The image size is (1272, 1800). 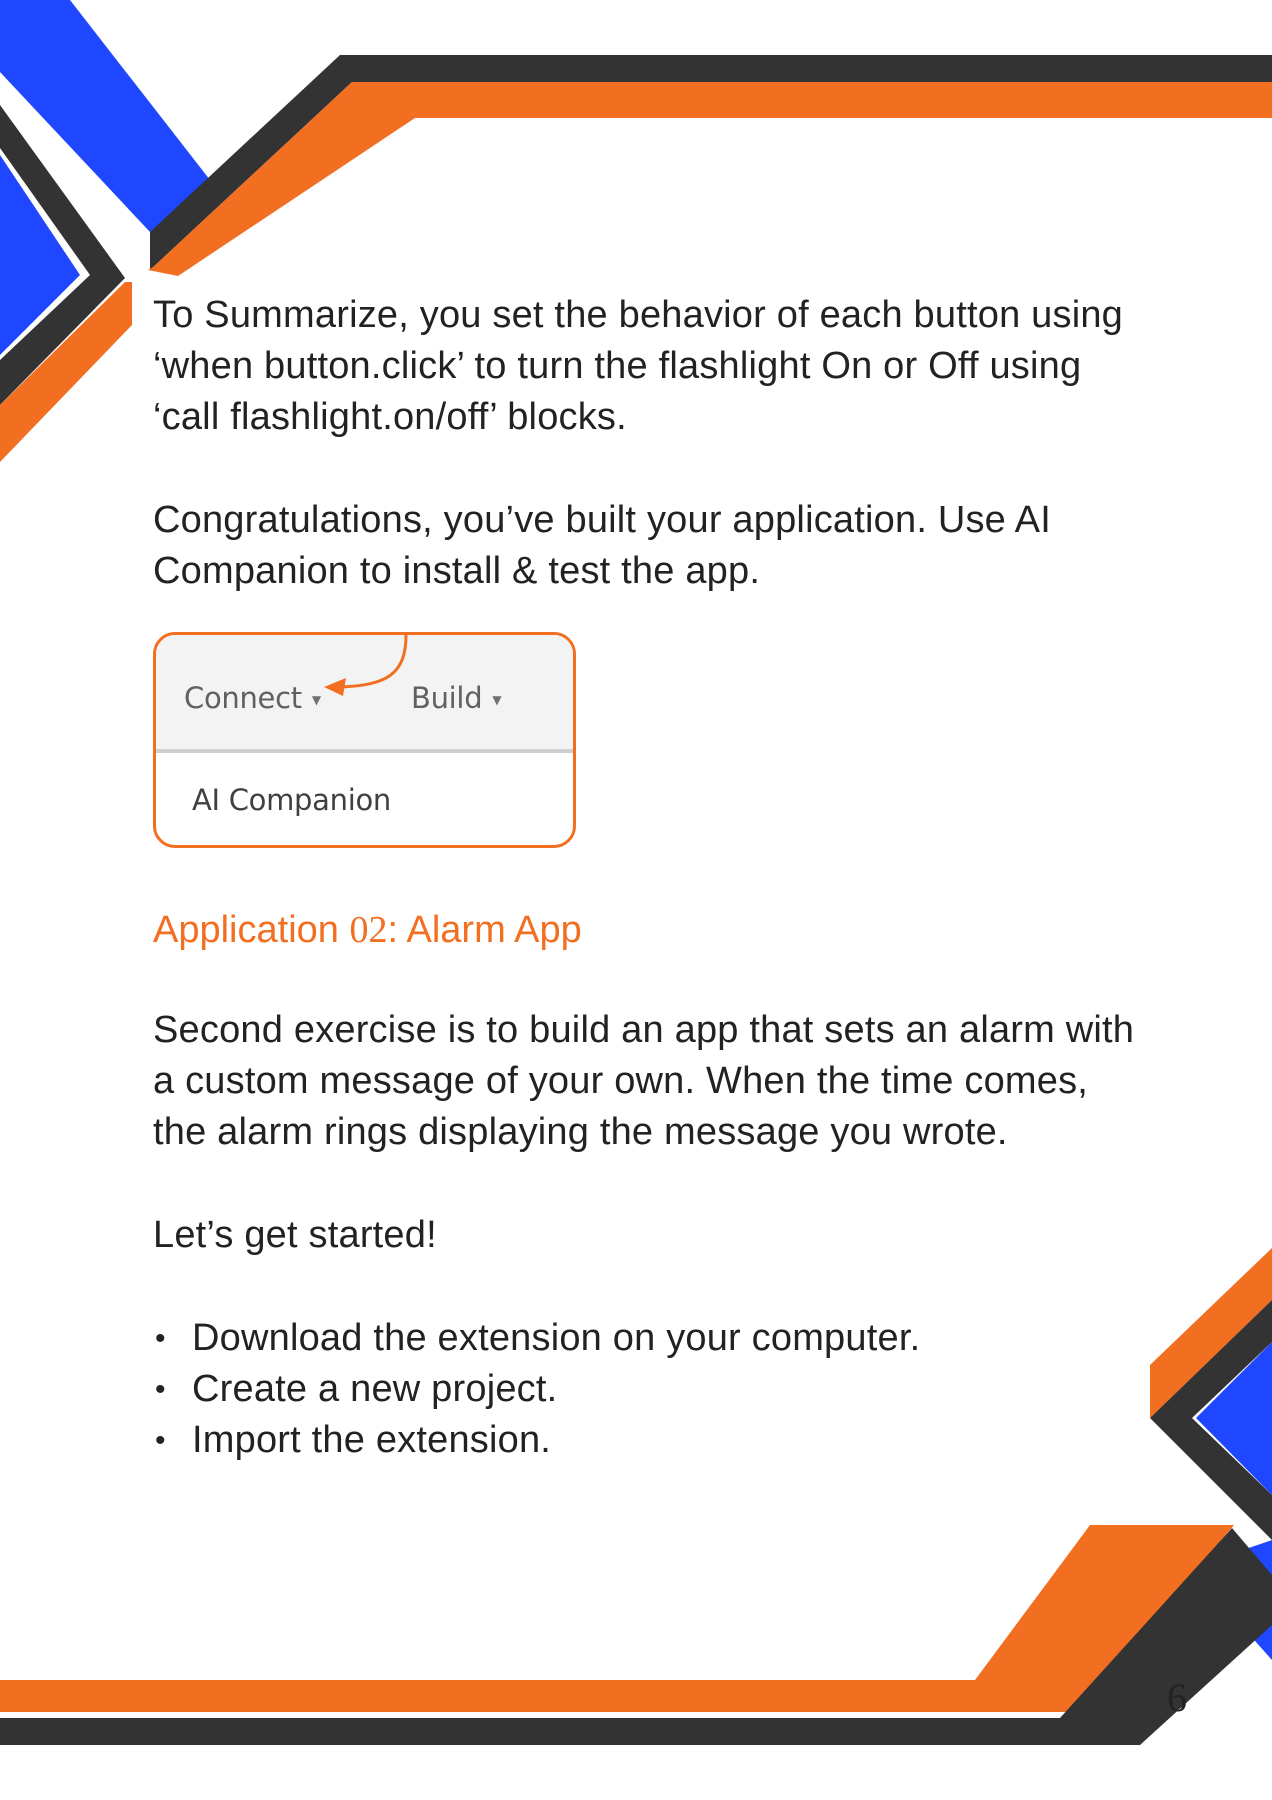 What do you see at coordinates (66, 372) in the screenshot?
I see `left-orange-band` at bounding box center [66, 372].